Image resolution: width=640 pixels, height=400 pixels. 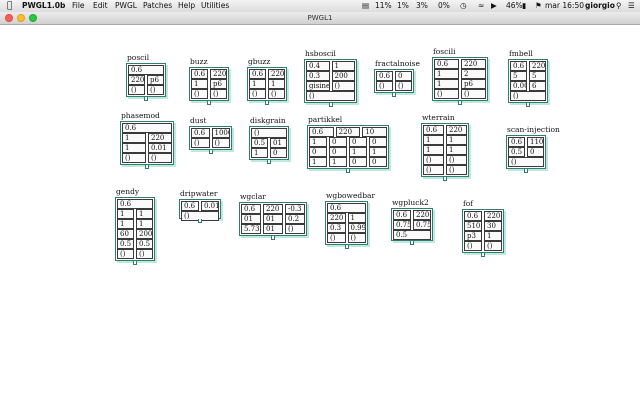 What do you see at coordinates (125, 234) in the screenshot?
I see `box-input-field: 60` at bounding box center [125, 234].